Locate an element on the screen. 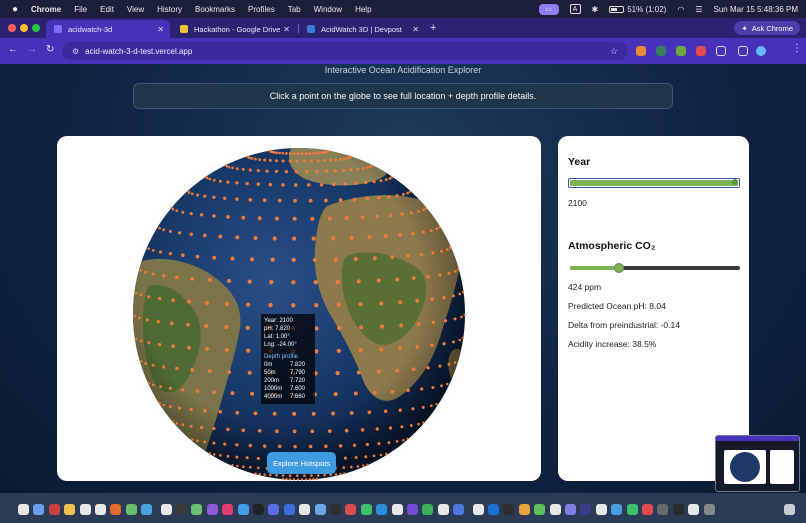  menu-history: History is located at coordinates (169, 9).